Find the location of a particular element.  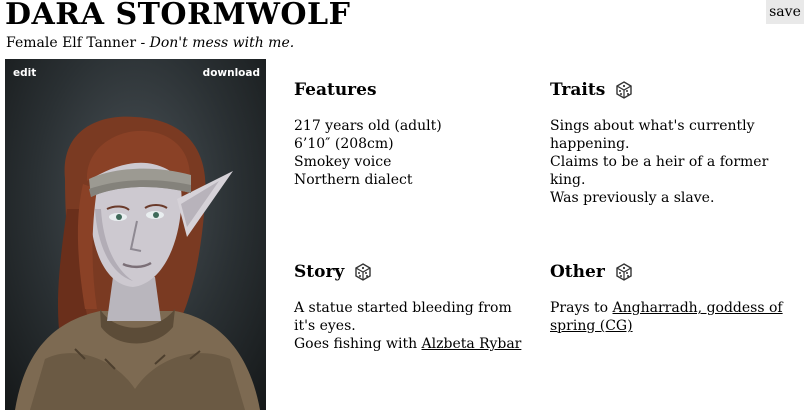

save-button: save is located at coordinates (785, 12).